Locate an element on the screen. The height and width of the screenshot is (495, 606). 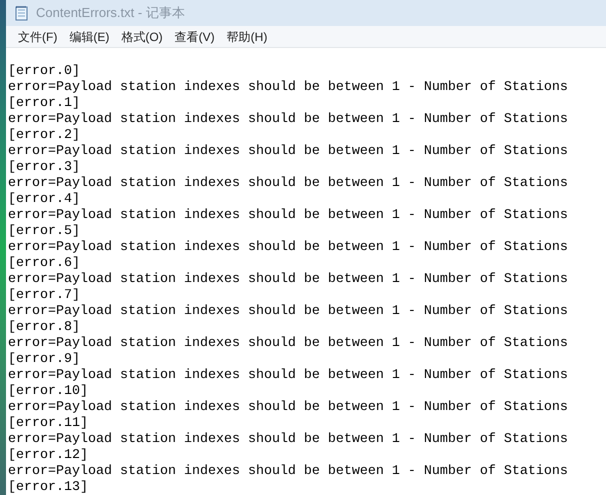
menu-item: 格式(O) is located at coordinates (142, 37).